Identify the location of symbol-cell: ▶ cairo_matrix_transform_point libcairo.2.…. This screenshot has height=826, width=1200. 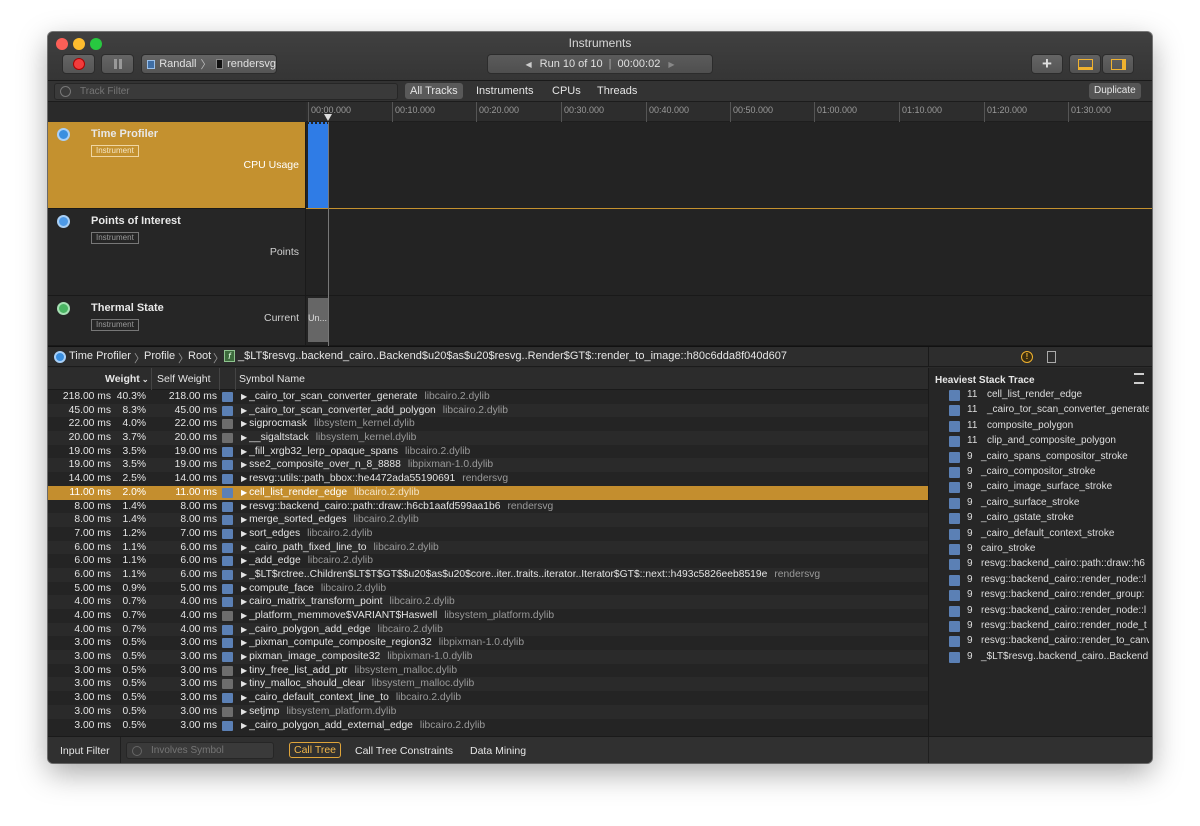
(348, 602).